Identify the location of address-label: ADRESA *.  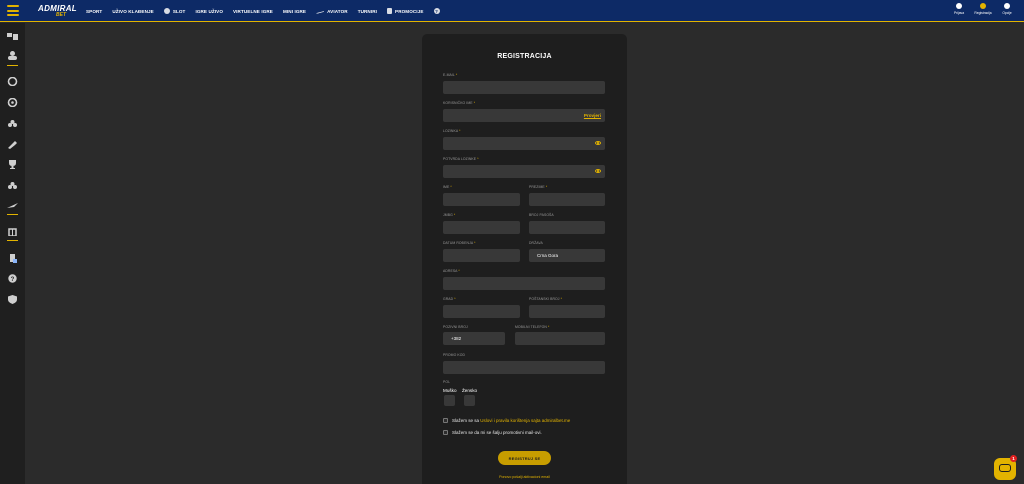
(451, 271).